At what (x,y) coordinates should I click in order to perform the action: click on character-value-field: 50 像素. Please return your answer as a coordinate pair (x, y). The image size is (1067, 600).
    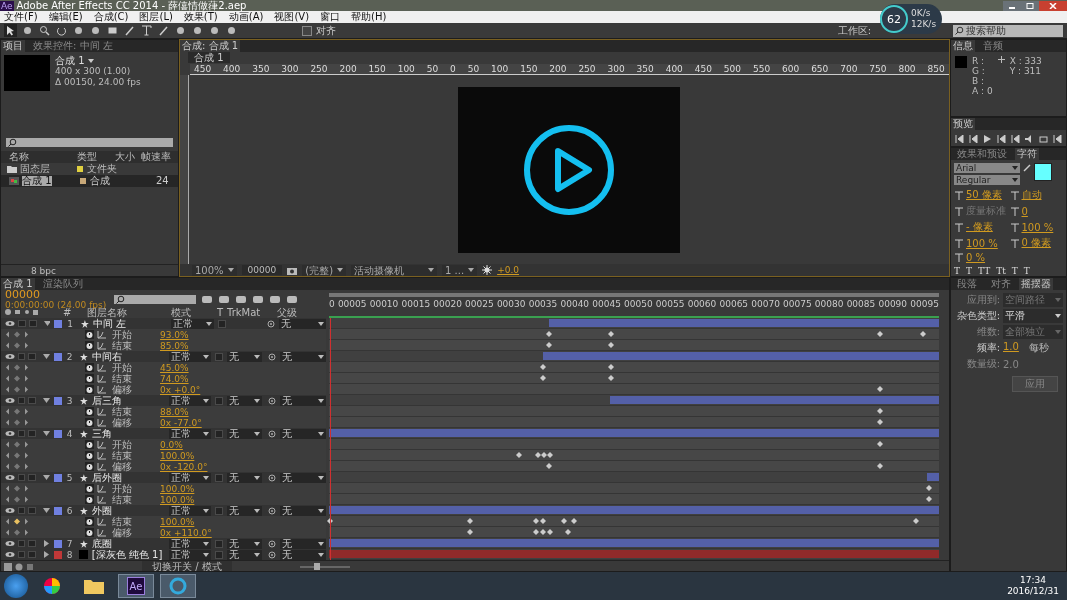
    Looking at the image, I should click on (984, 195).